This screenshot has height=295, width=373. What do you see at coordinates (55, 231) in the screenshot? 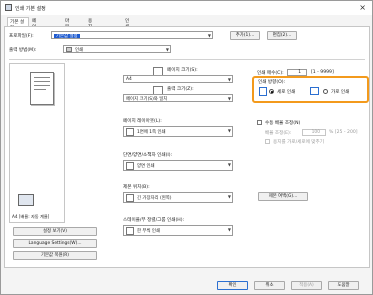
I see `view-settings-button: 설정 보기(V)` at bounding box center [55, 231].